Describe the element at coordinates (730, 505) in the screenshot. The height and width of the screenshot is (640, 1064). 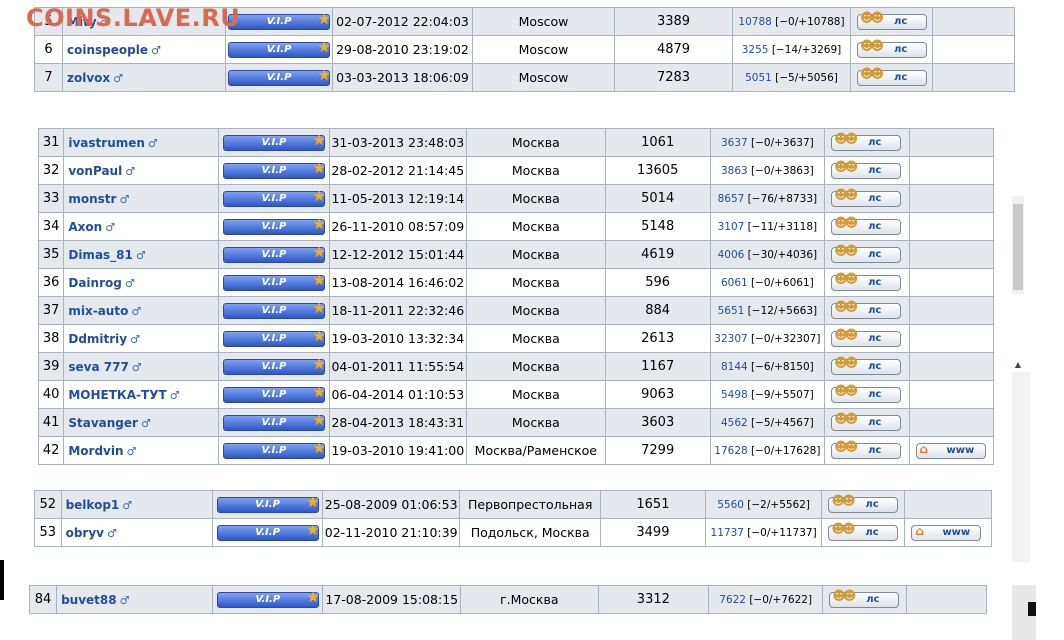
I see `reputation-link: 5560` at that location.